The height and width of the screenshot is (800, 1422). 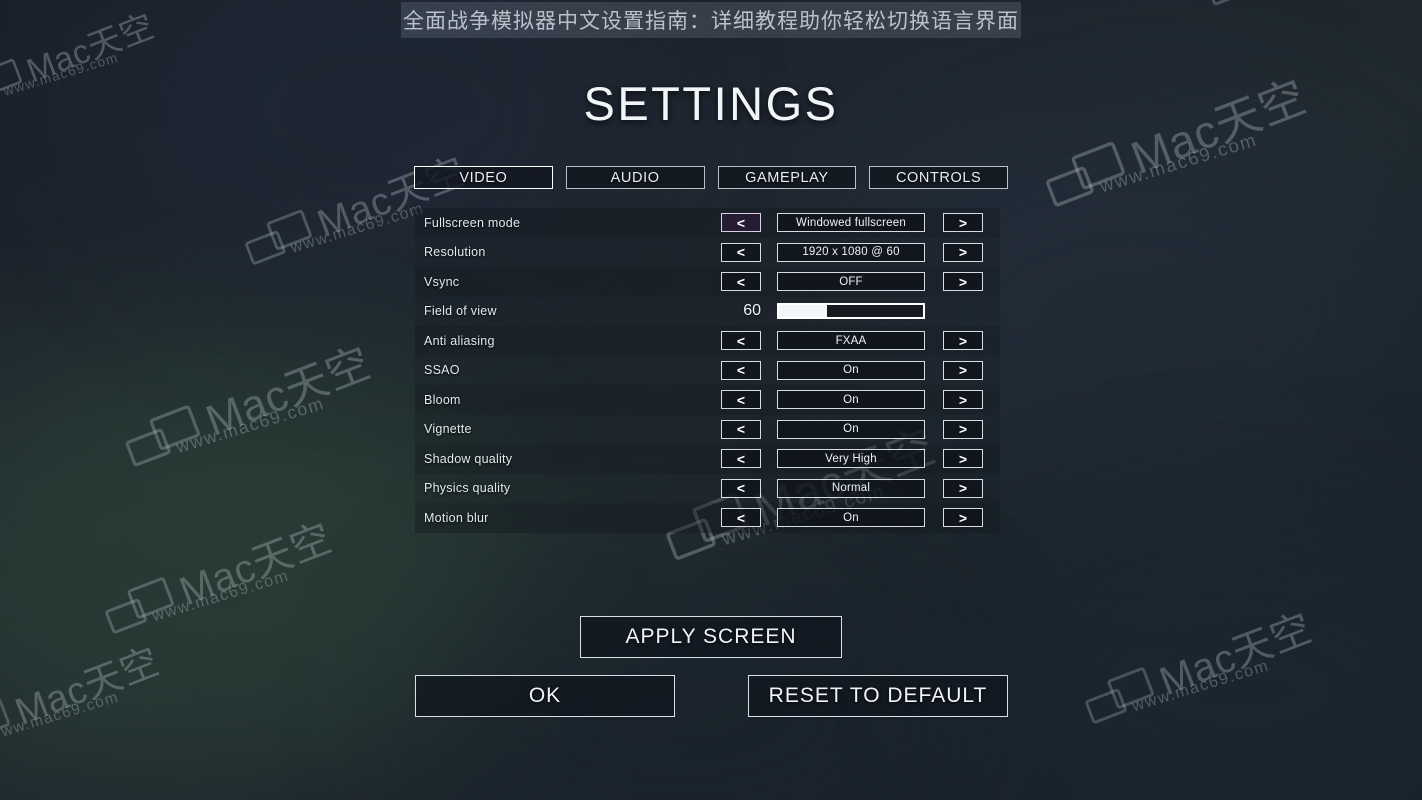 I want to click on tab-audio: AUDIO, so click(x=635, y=177).